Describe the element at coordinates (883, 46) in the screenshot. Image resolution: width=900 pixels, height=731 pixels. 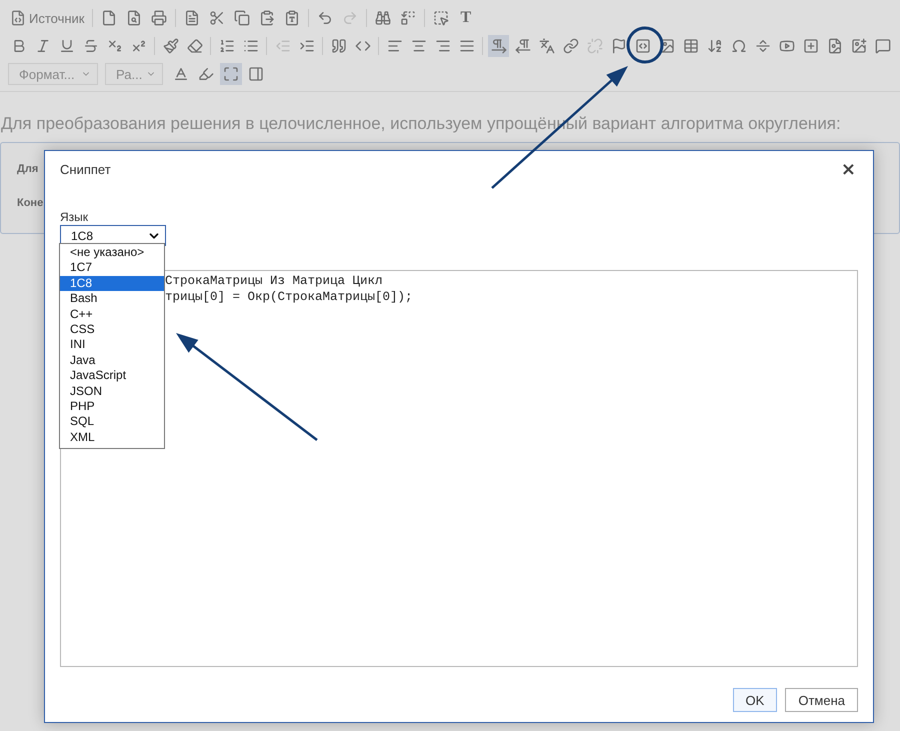
I see `message-icon` at that location.